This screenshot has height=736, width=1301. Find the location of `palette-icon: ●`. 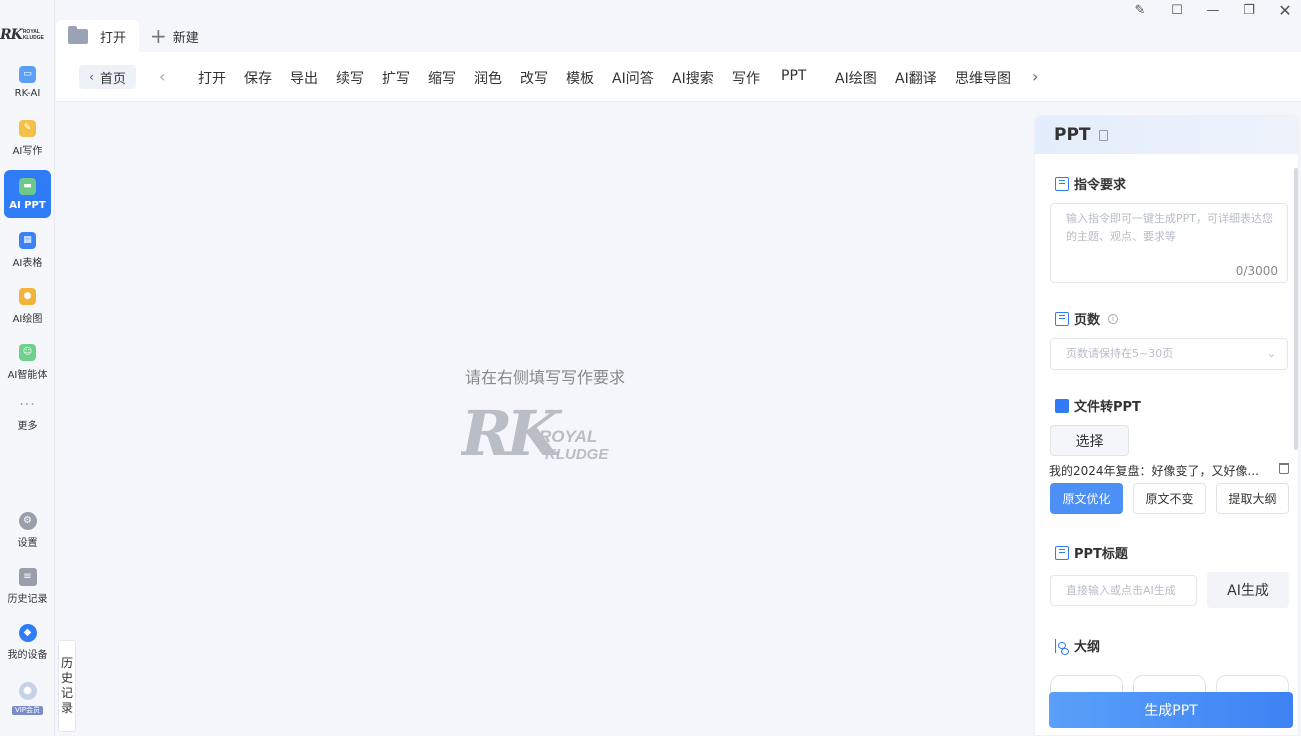

palette-icon: ● is located at coordinates (27, 296).